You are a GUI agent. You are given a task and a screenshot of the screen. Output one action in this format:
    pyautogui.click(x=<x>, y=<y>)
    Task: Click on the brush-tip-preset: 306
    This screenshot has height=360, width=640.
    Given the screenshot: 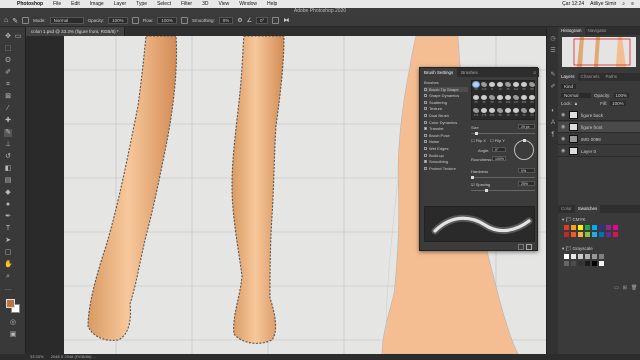 What is the action you would take?
    pyautogui.click(x=492, y=112)
    